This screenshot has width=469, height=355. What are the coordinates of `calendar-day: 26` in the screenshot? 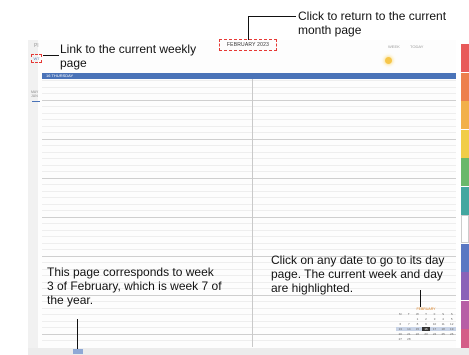 It's located at (451, 334).